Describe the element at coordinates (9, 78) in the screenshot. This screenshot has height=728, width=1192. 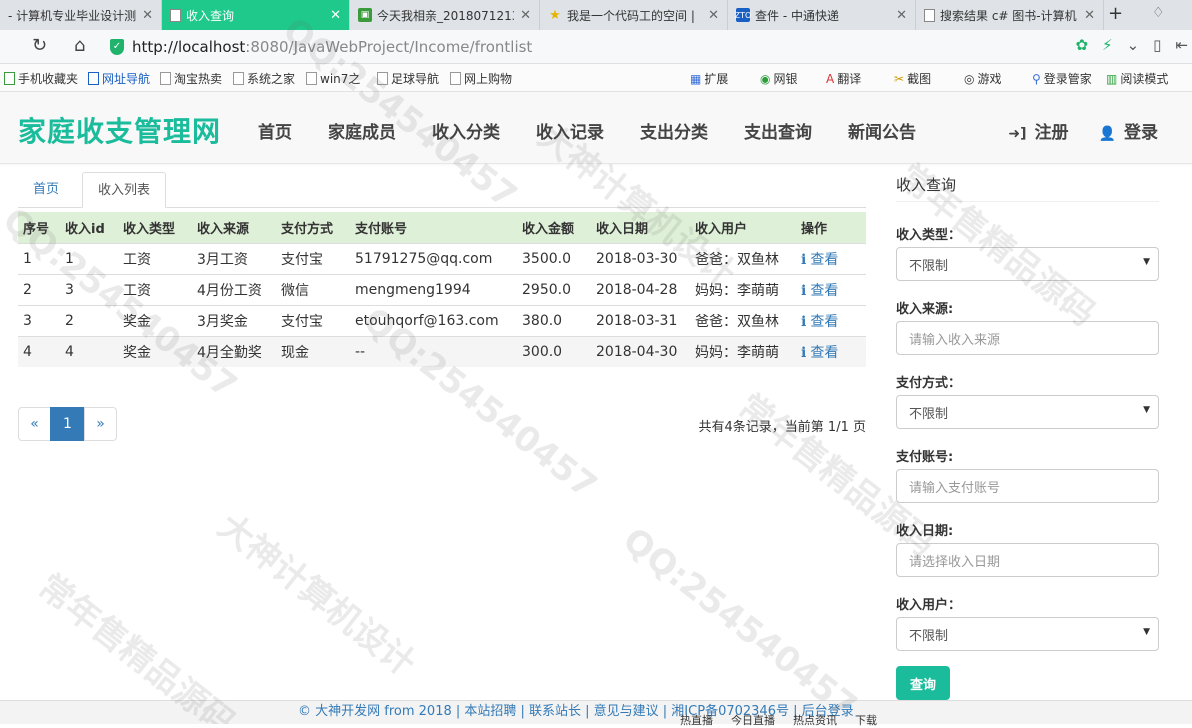
I see `phone-icon` at that location.